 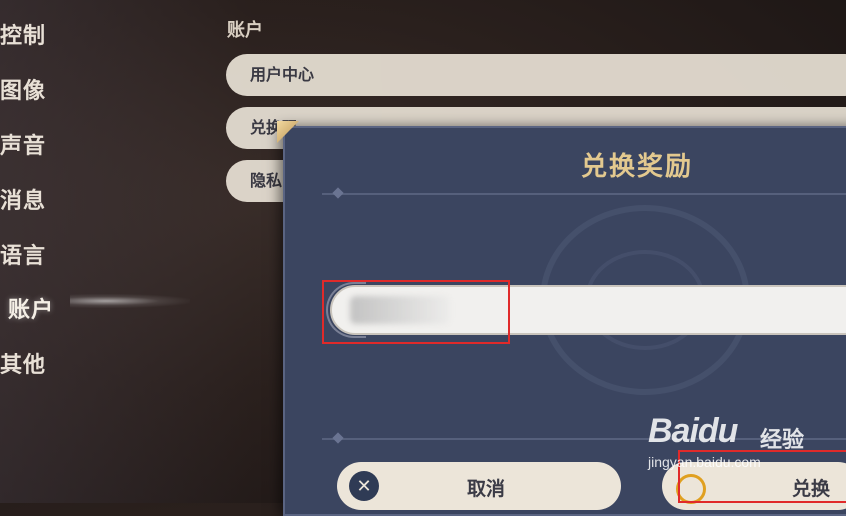 What do you see at coordinates (23, 363) in the screenshot?
I see `sidebar-item-other: 其他` at bounding box center [23, 363].